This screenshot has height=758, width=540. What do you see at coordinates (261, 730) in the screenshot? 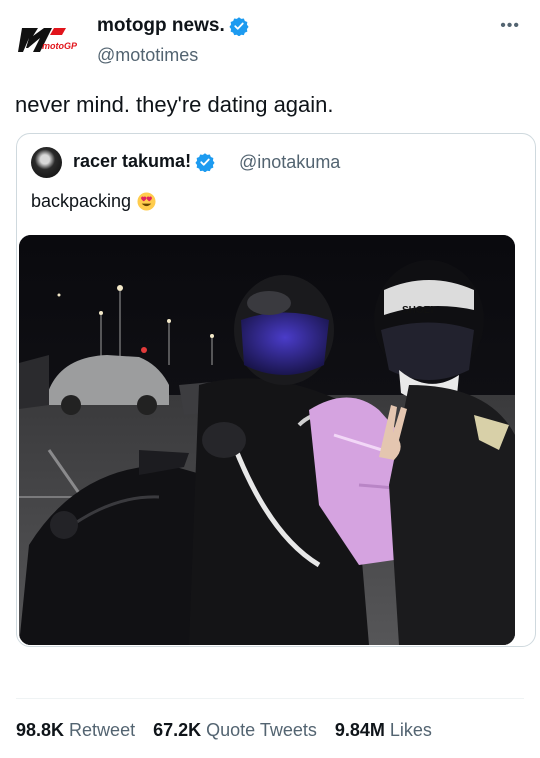
I see `quote-tweets-label: Quote Tweets` at bounding box center [261, 730].